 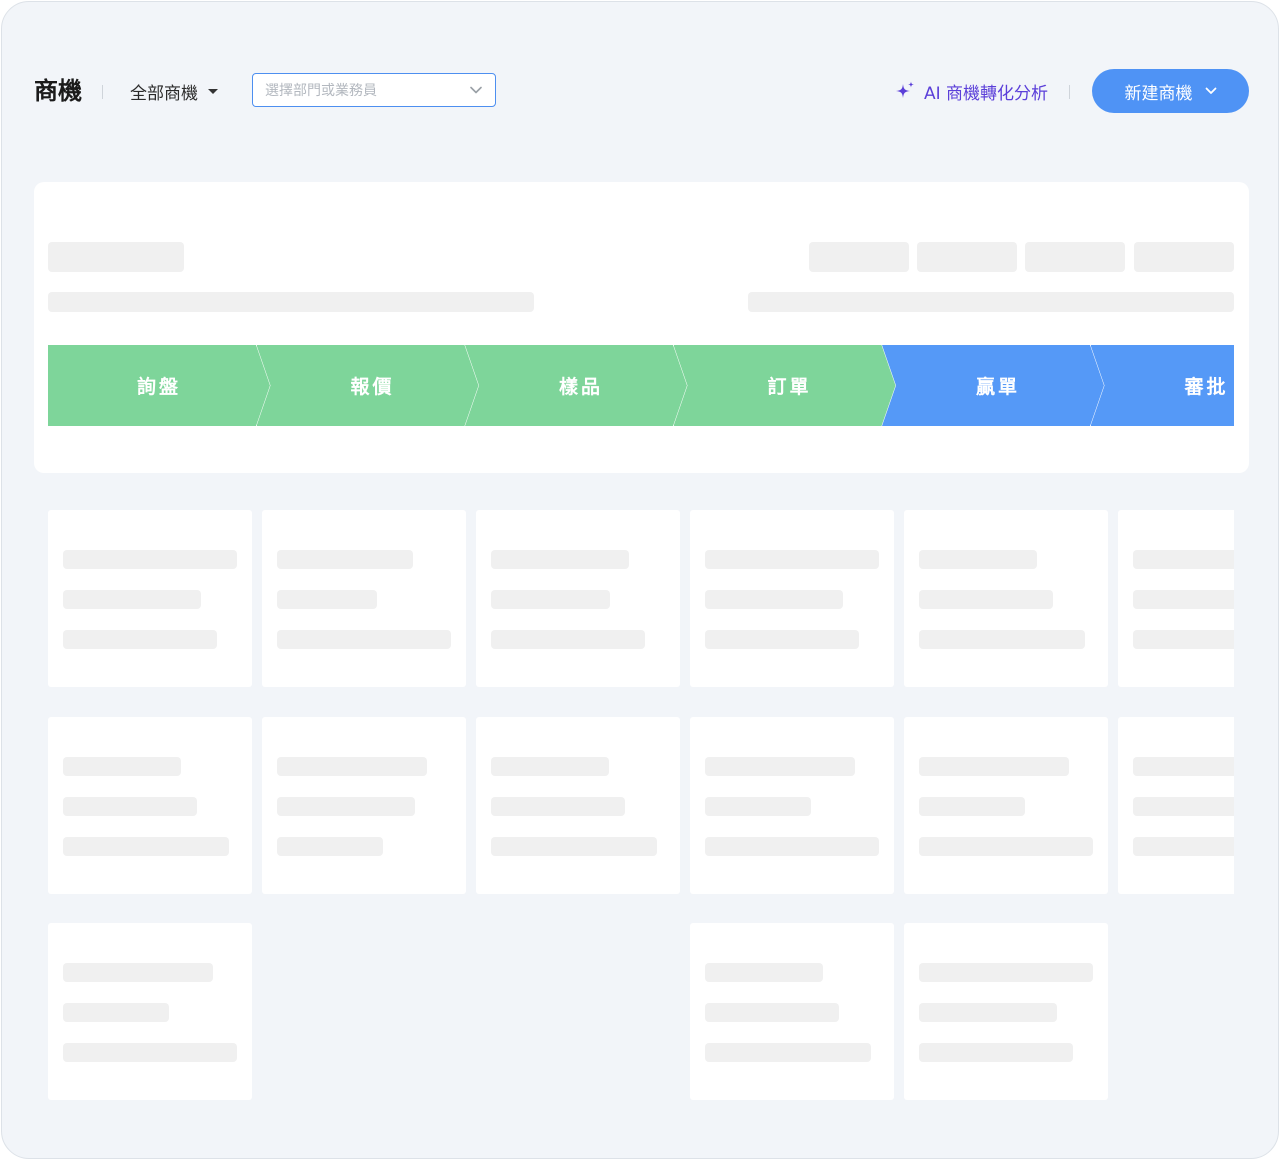 I want to click on new-opportunity-button: 新建商機, so click(x=1170, y=91).